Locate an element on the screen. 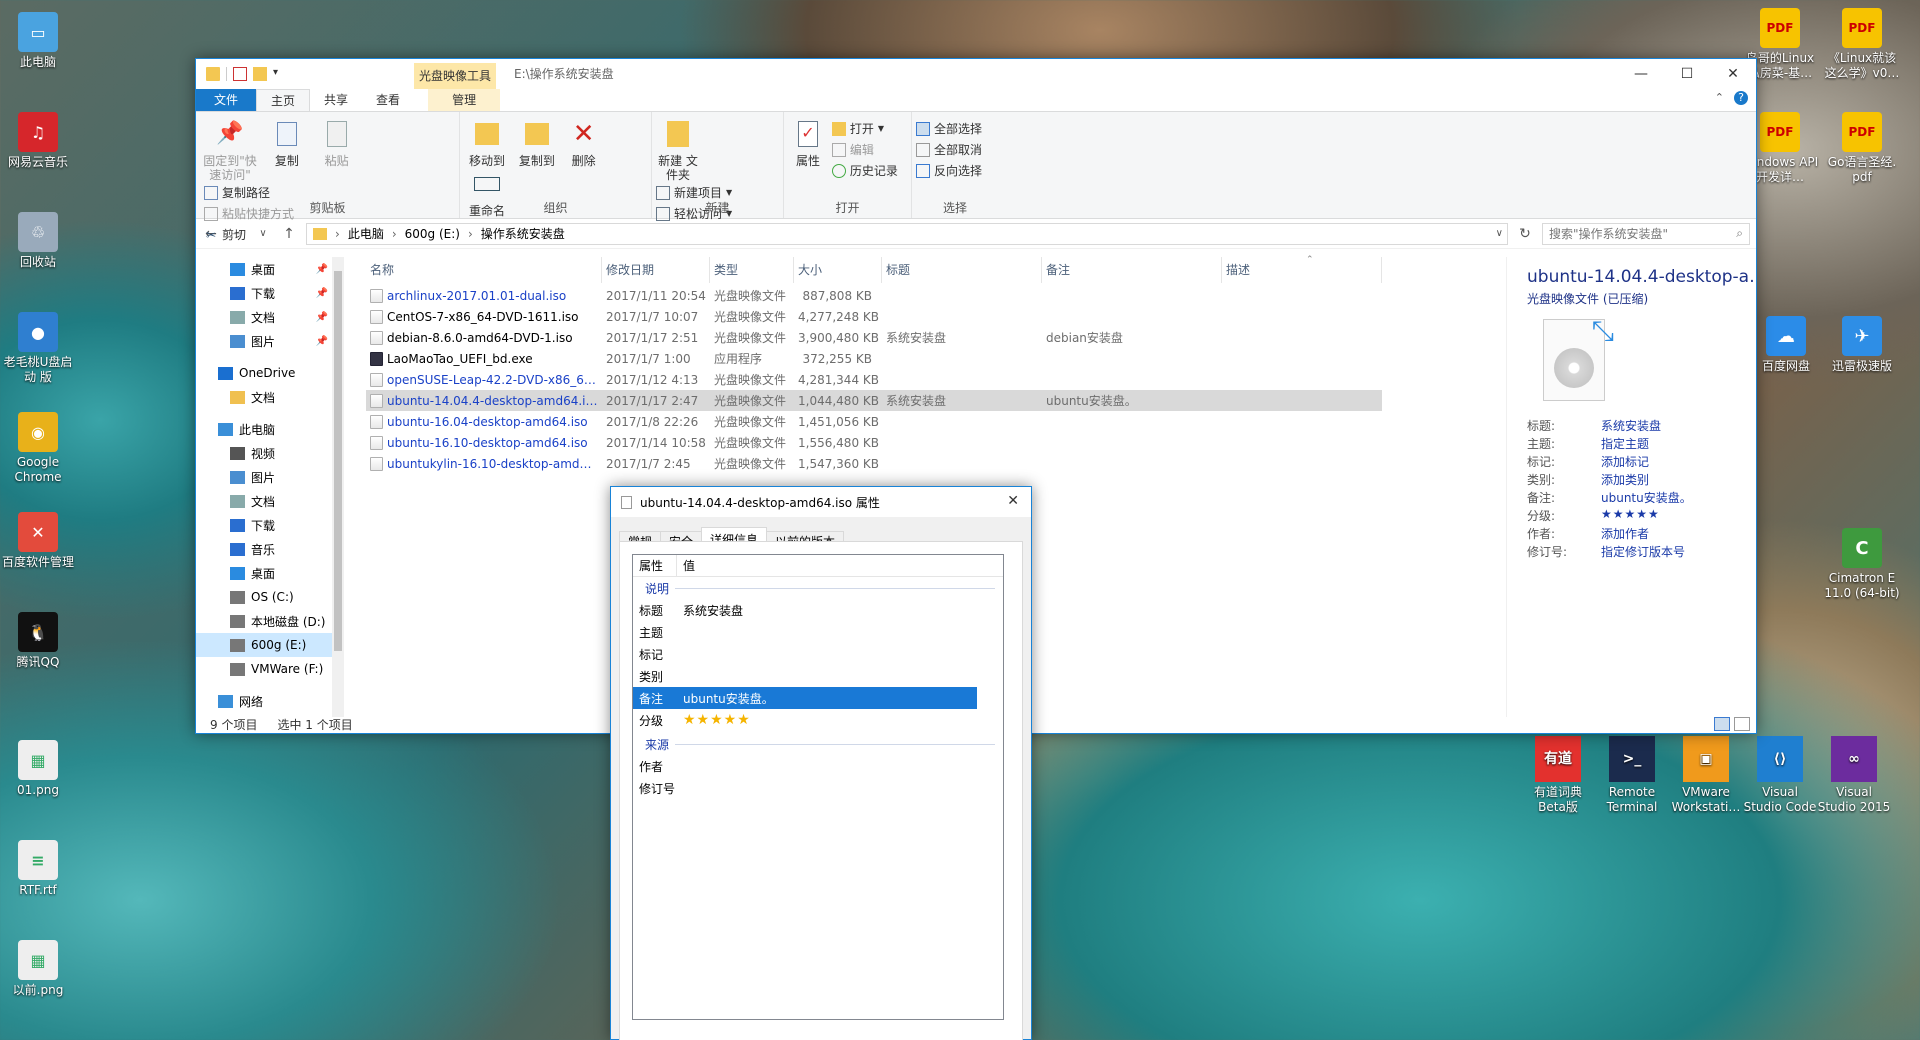  column-header: 备注 is located at coordinates (1132, 270).